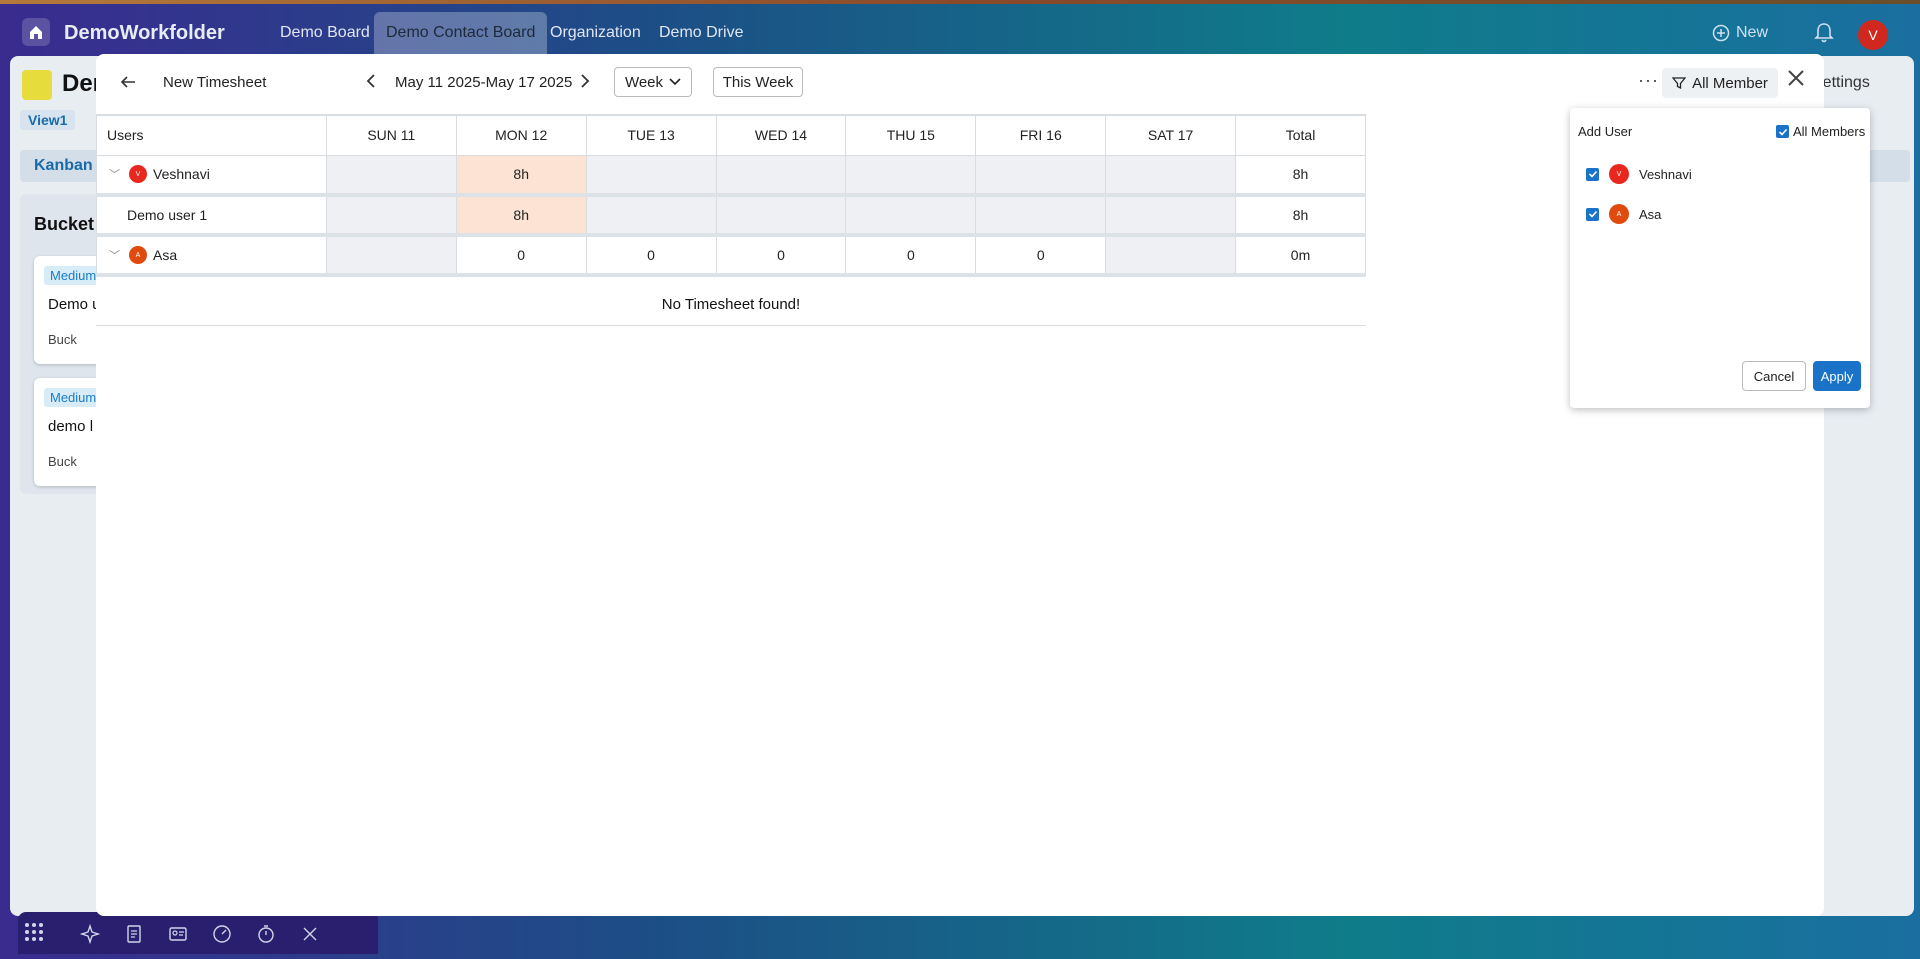  I want to click on panel-user-item: V Veshnavi, so click(1639, 174).